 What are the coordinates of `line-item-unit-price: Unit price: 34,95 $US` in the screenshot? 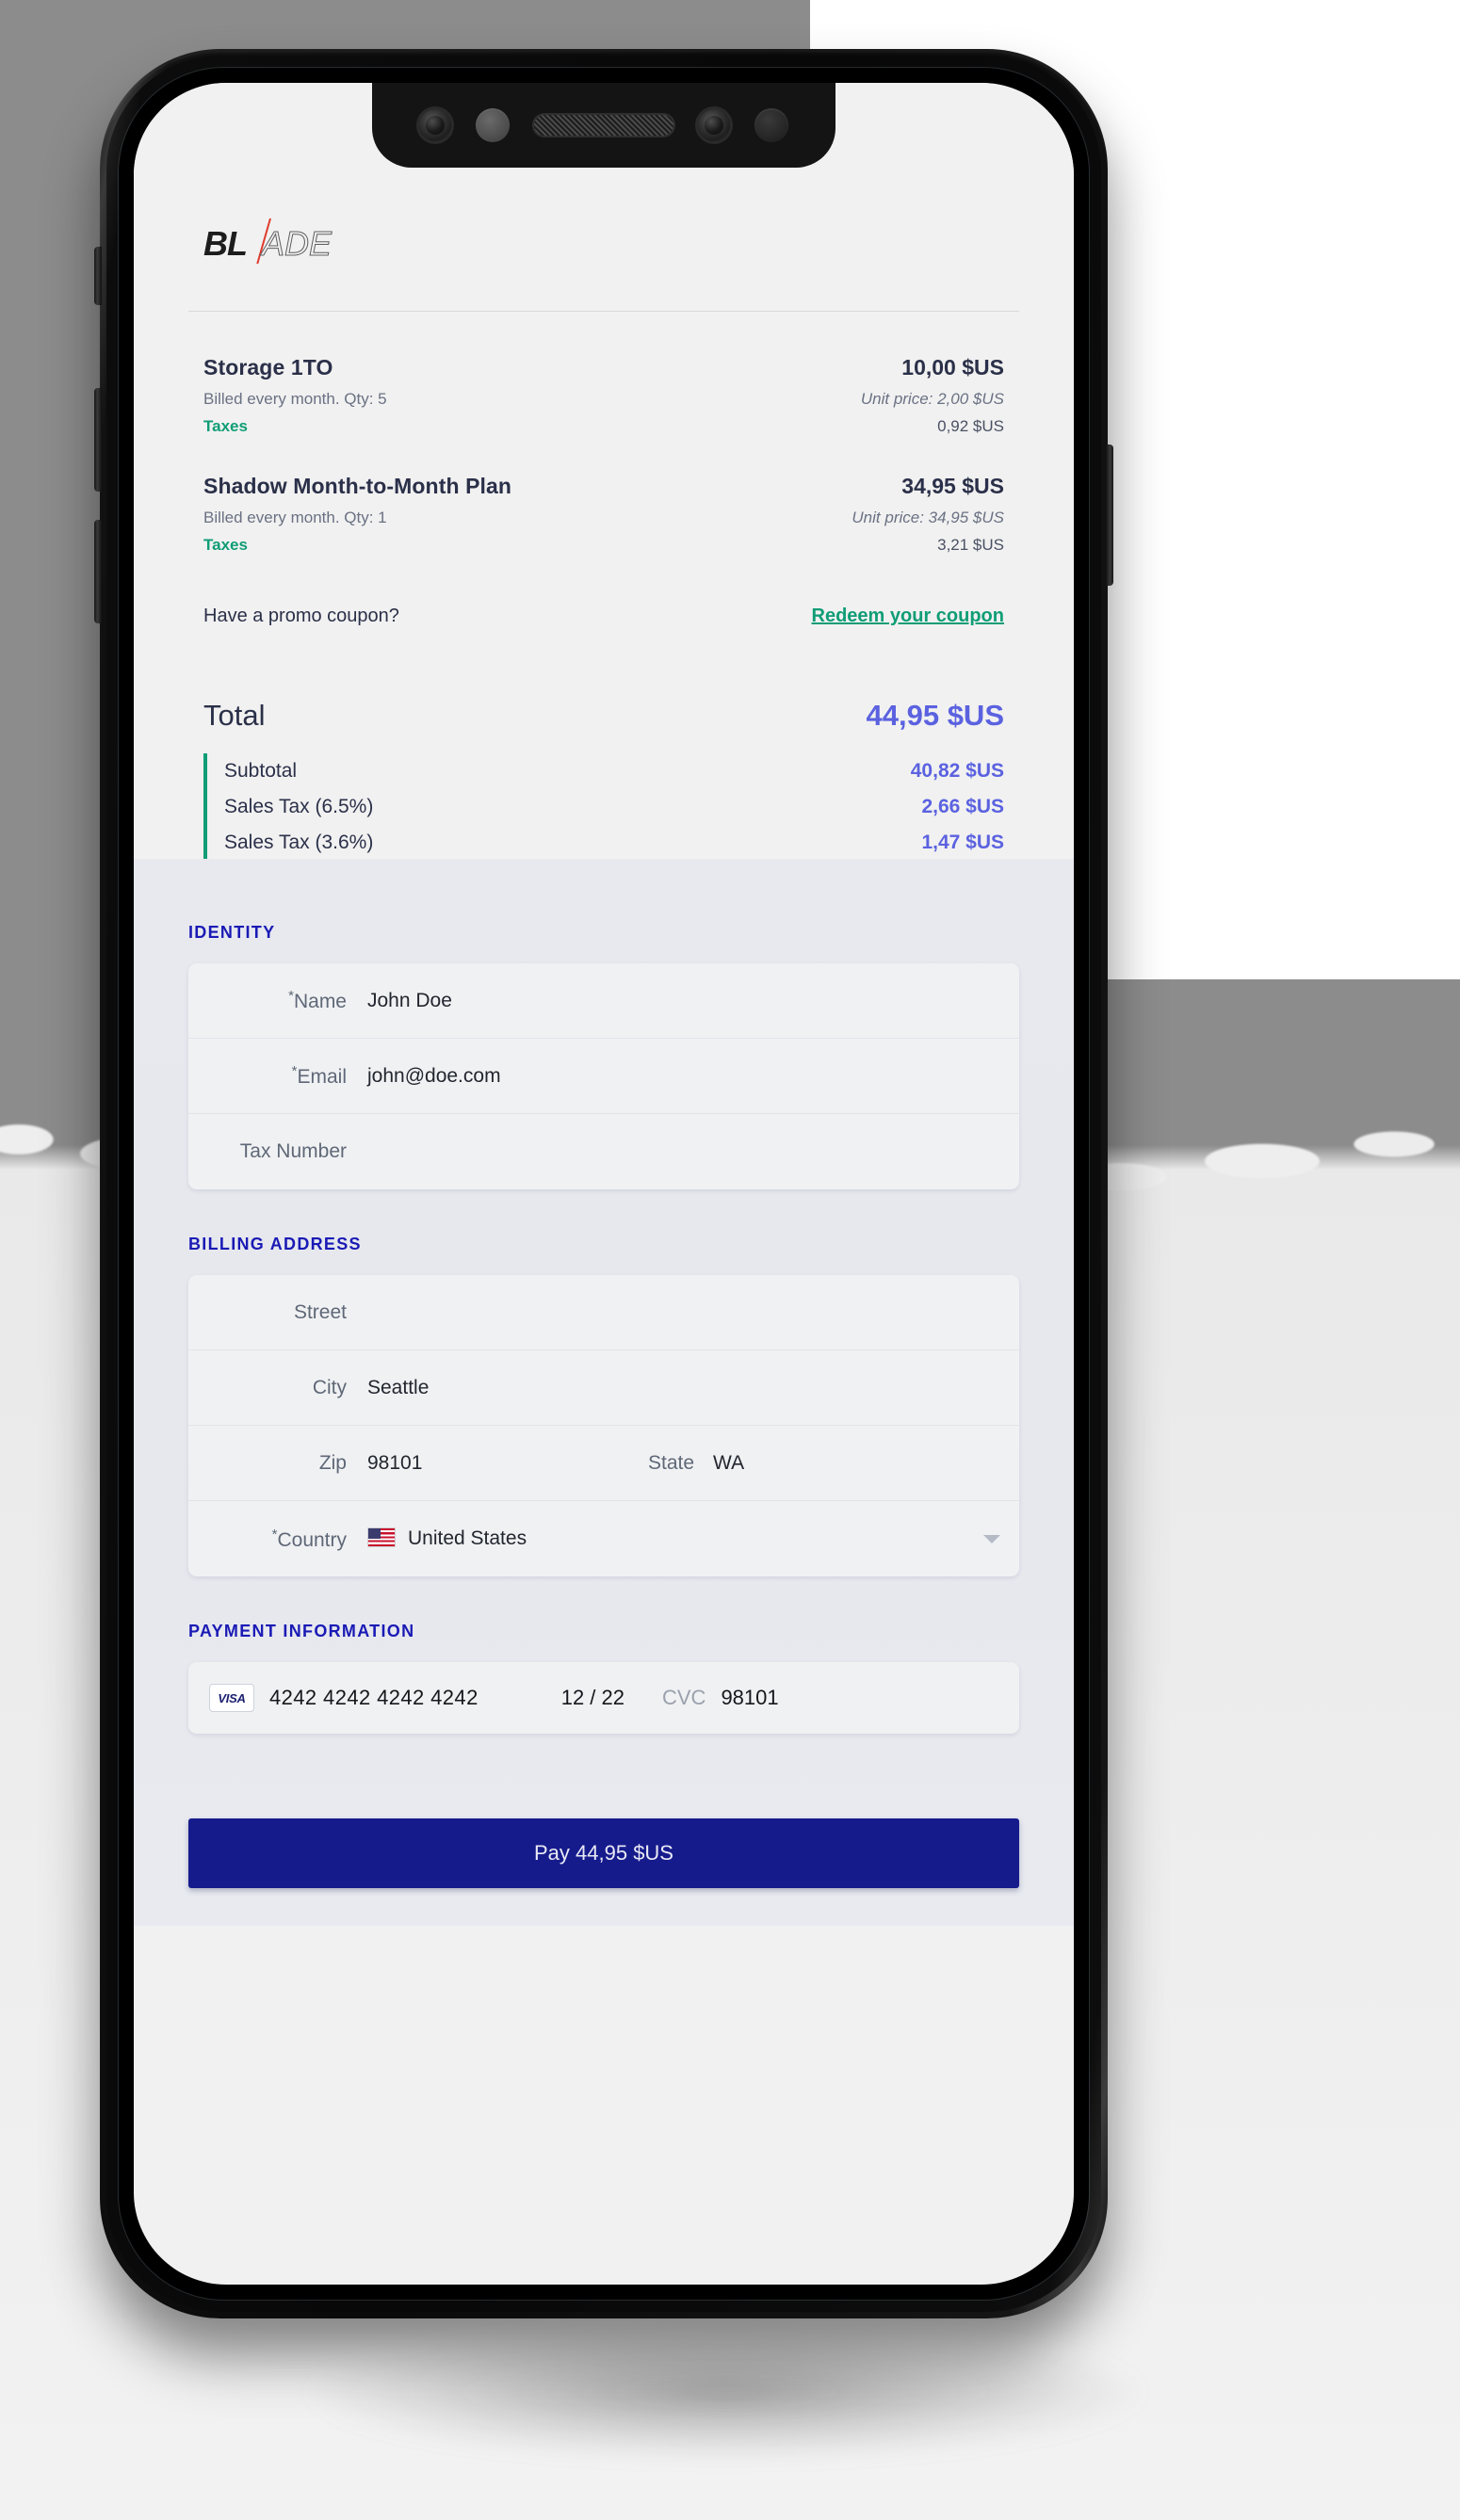 It's located at (928, 518).